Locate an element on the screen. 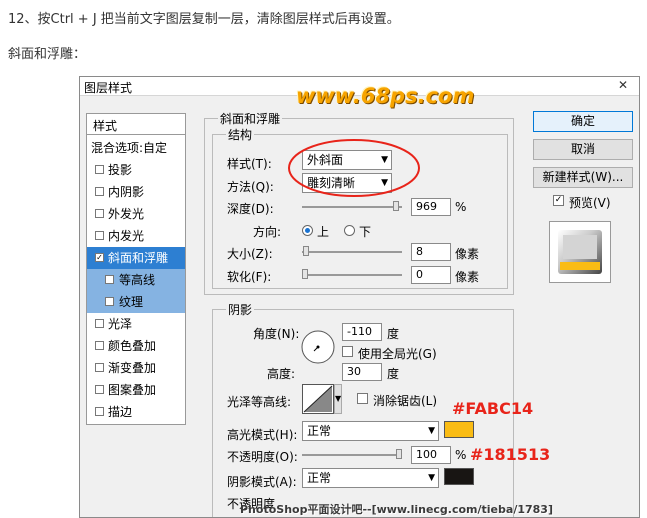  altitude-field: 30 is located at coordinates (362, 372).